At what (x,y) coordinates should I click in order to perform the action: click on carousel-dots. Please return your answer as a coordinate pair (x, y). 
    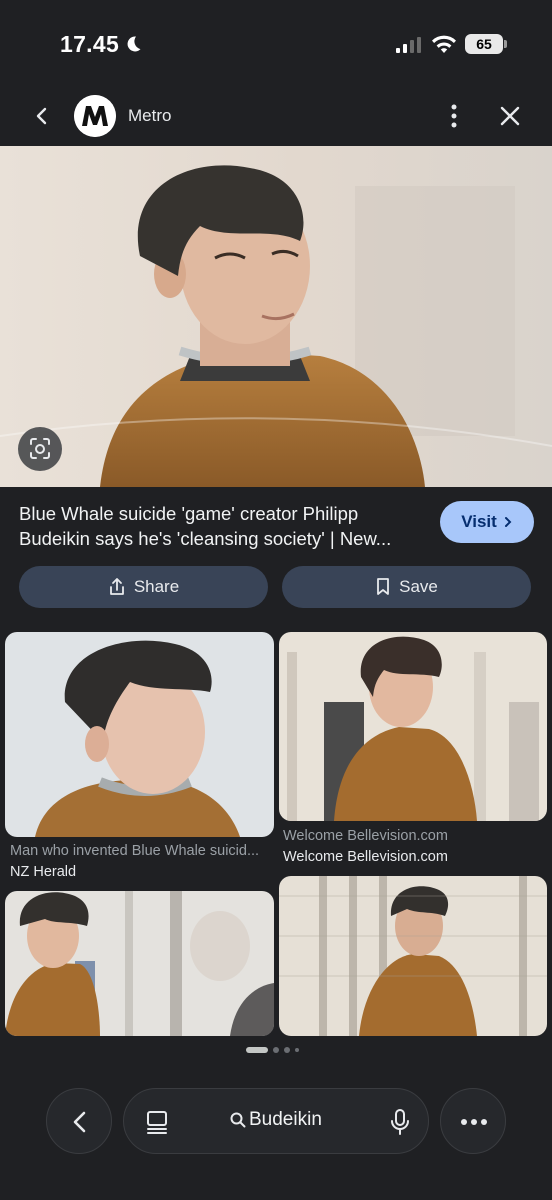
    Looking at the image, I should click on (272, 1050).